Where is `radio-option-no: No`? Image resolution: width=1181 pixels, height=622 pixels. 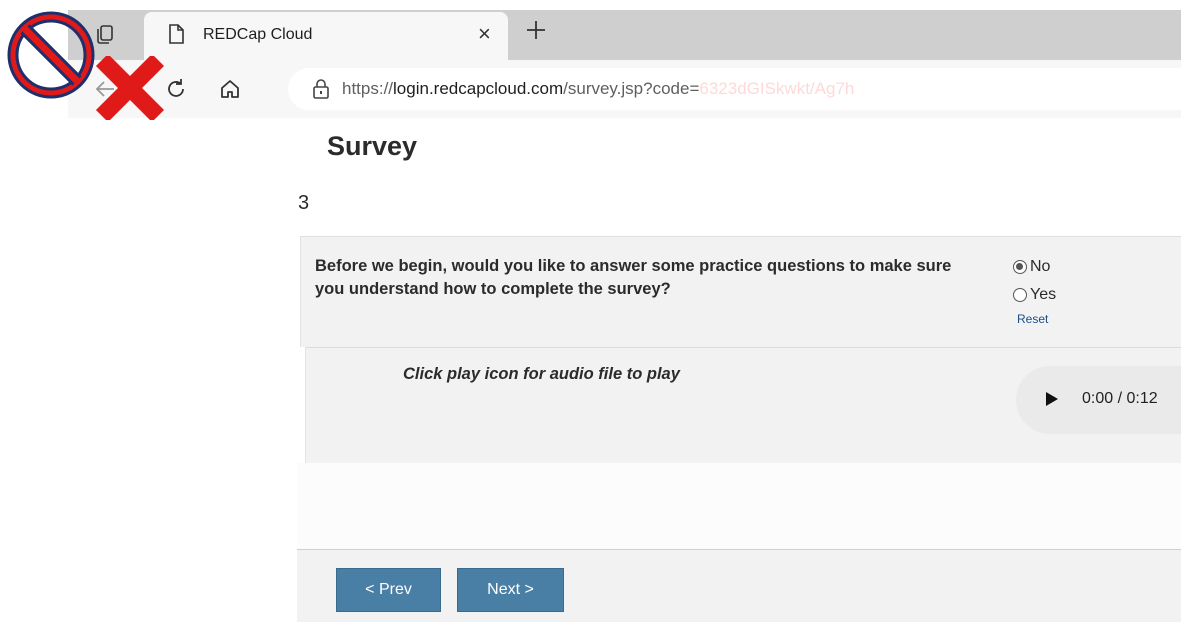 radio-option-no: No is located at coordinates (1031, 267).